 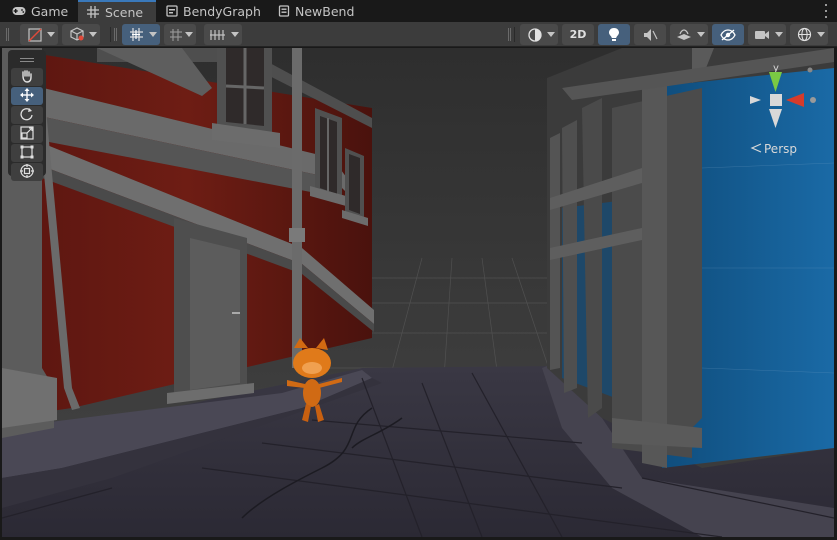 I want to click on rotate-tool-icon, so click(x=27, y=115).